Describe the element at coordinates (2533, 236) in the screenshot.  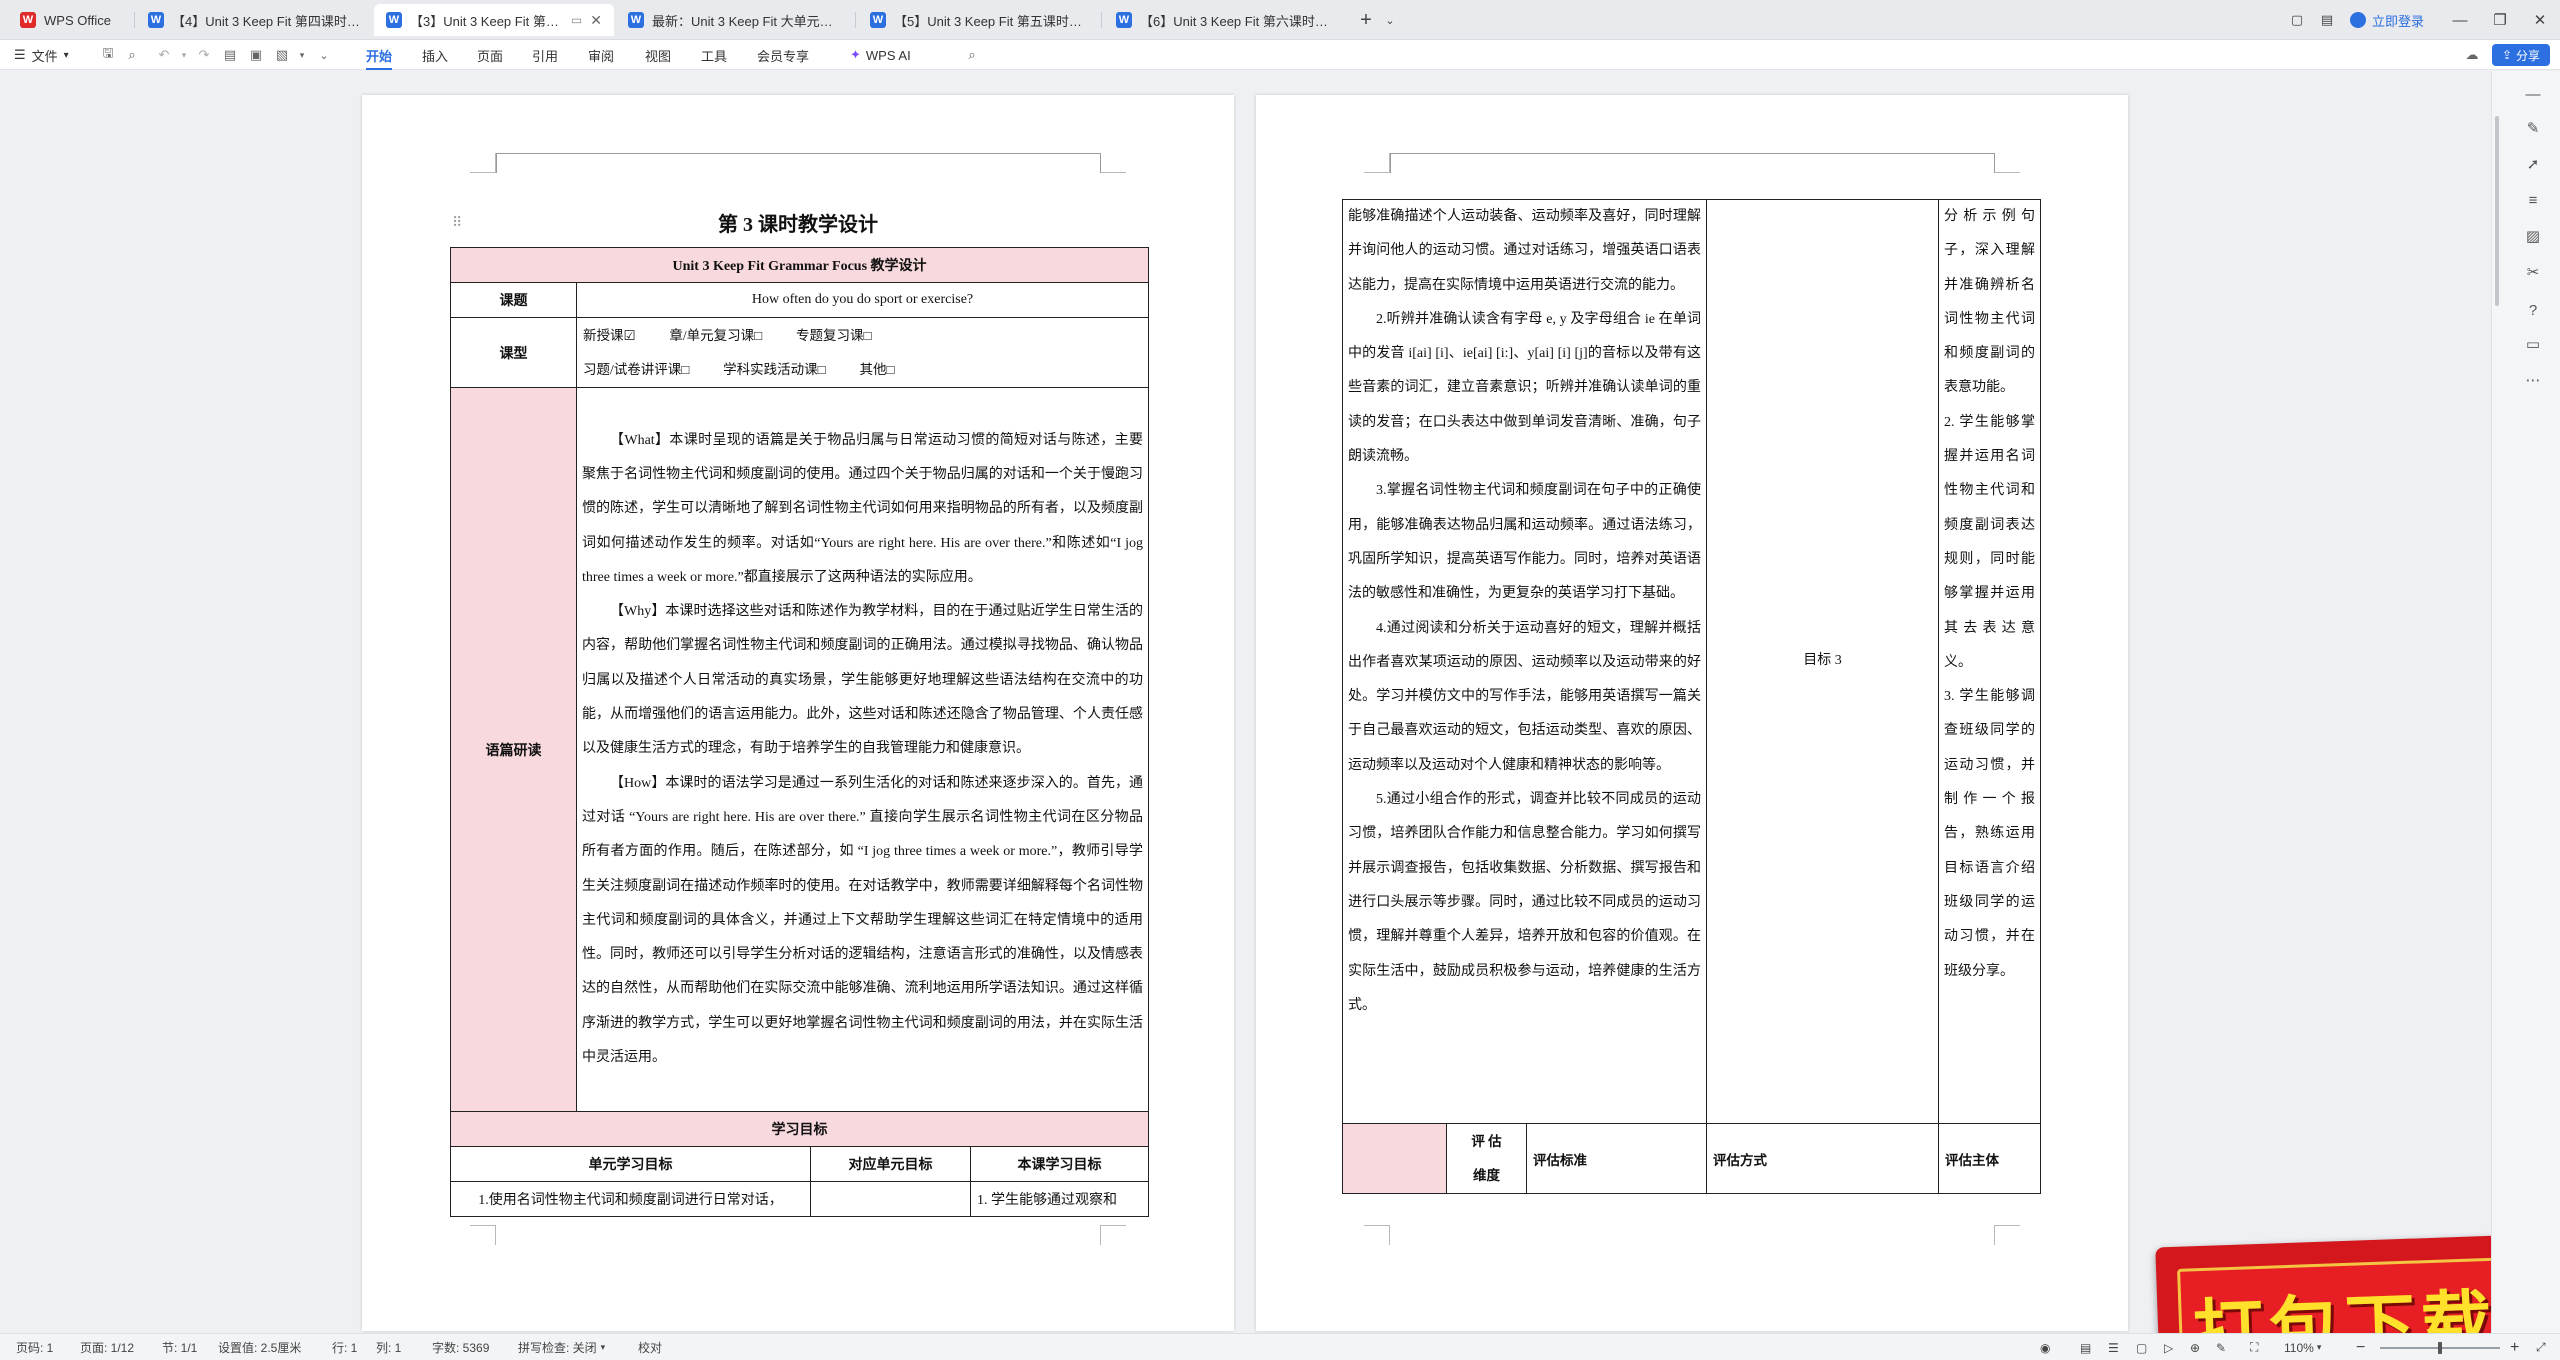
I see `image-edit-icon: ▨` at that location.